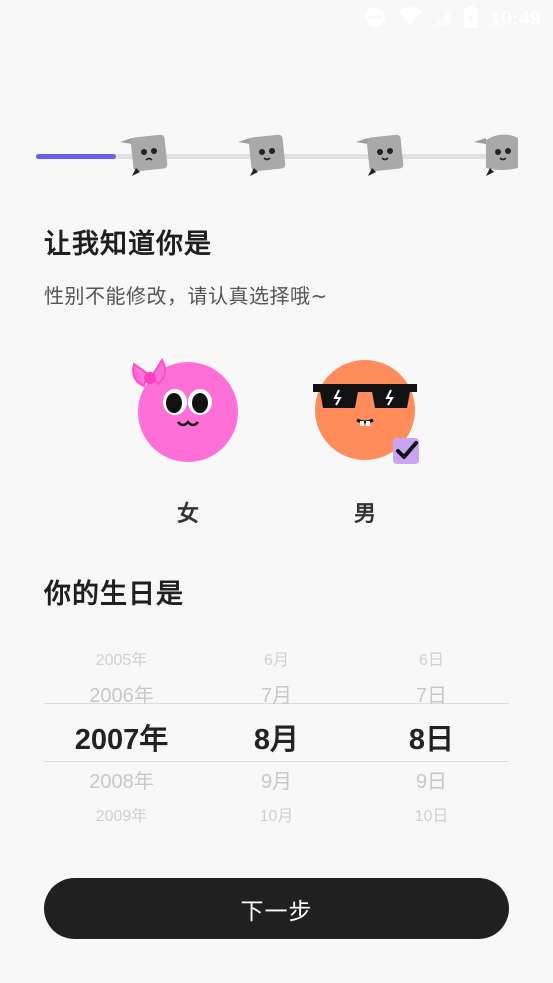 This screenshot has width=553, height=983. I want to click on step-progress, so click(281, 155).